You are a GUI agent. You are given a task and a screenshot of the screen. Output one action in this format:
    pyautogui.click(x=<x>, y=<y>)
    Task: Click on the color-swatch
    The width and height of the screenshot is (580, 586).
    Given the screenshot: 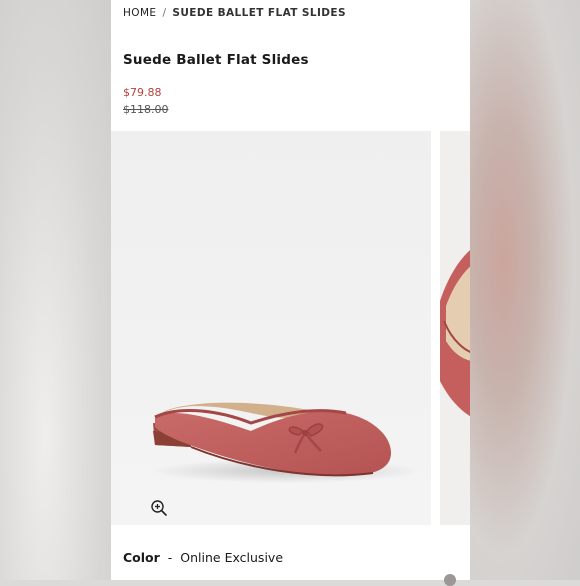 What is the action you would take?
    pyautogui.click(x=450, y=580)
    